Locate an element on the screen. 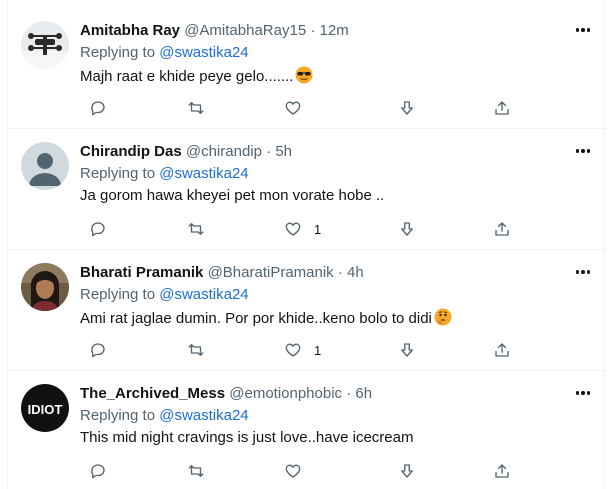  timestamp: 6h is located at coordinates (363, 393).